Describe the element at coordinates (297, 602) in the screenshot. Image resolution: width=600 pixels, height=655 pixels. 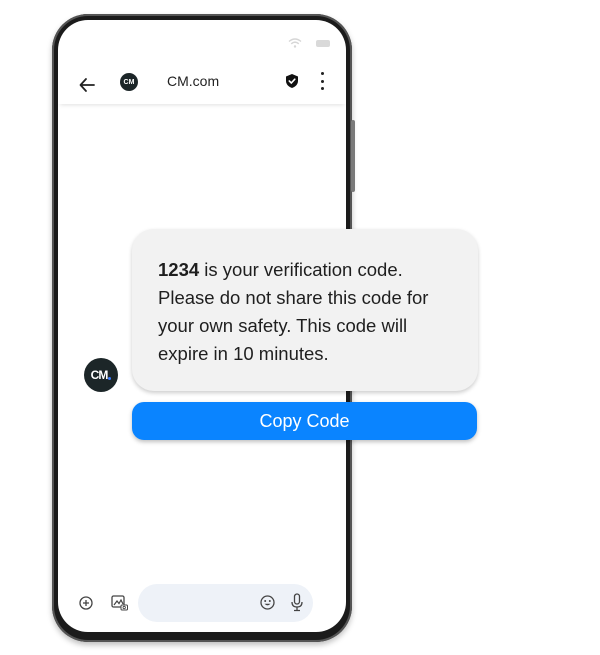
I see `microphone-icon` at that location.